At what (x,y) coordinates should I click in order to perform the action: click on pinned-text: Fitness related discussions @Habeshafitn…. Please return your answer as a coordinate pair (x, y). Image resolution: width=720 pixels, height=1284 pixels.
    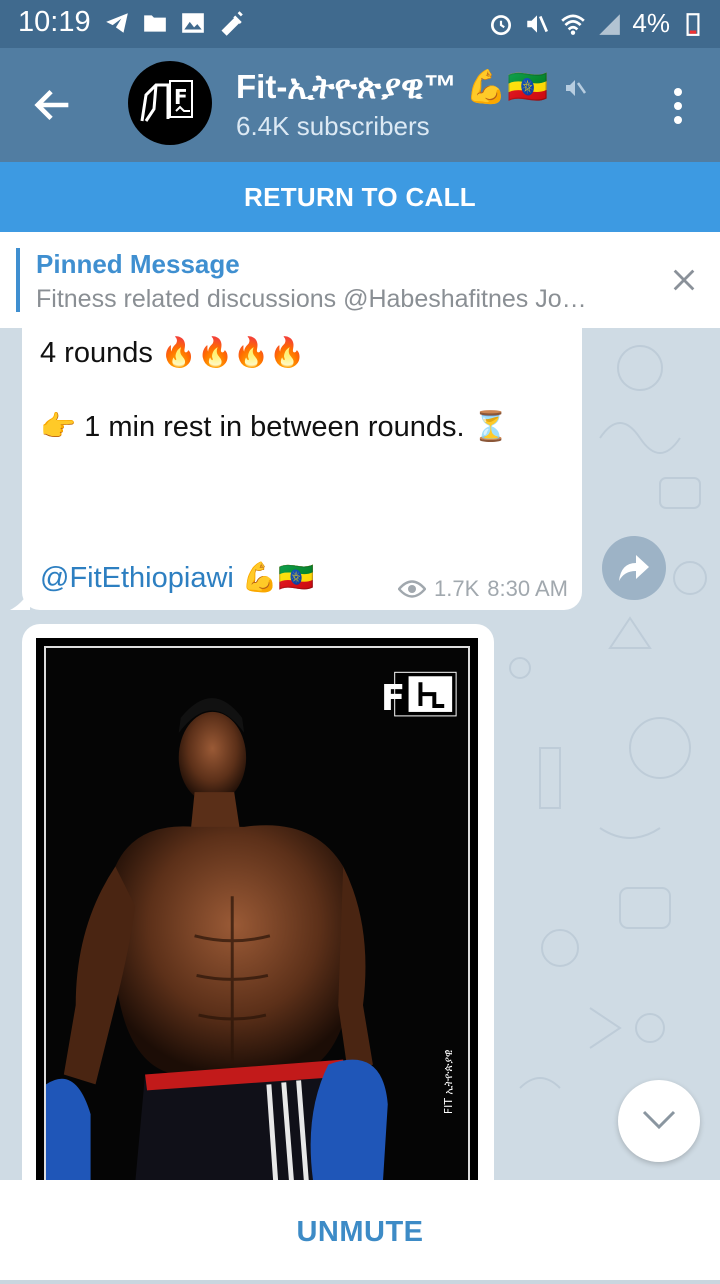
    Looking at the image, I should click on (311, 299).